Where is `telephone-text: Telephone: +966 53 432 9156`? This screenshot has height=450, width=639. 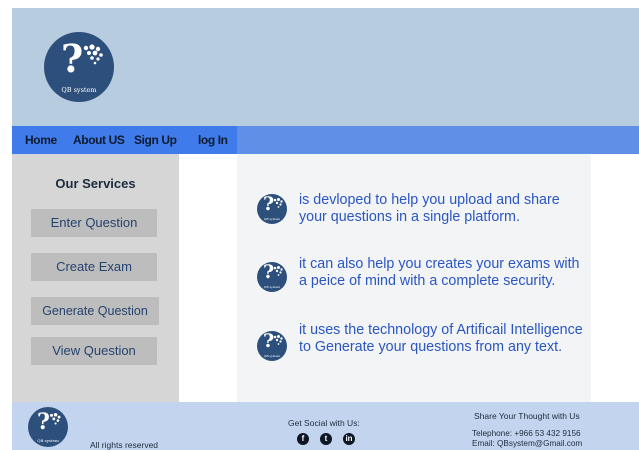 telephone-text: Telephone: +966 53 432 9156 is located at coordinates (526, 433).